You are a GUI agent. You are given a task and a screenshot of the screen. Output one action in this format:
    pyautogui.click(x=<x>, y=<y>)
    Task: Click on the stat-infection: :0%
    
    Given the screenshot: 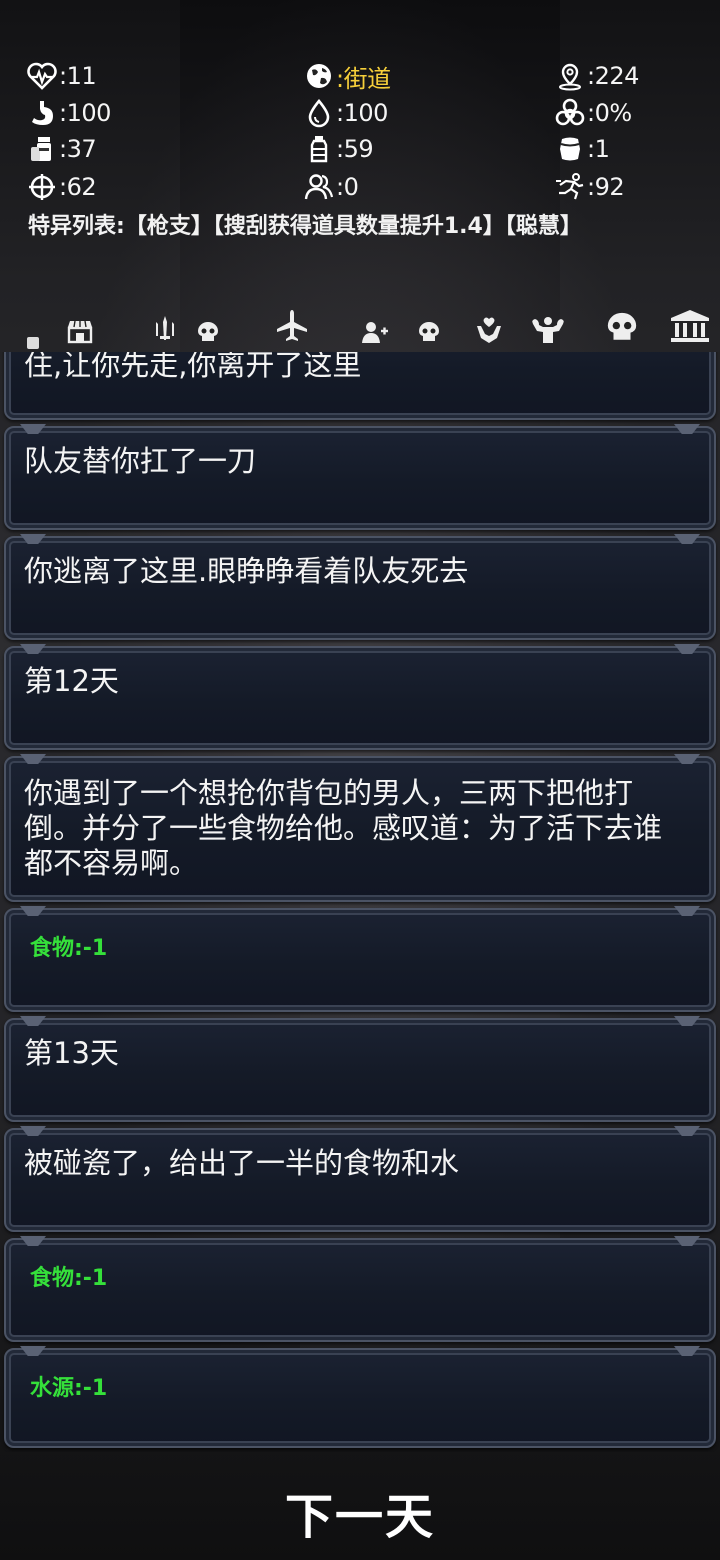 What is the action you would take?
    pyautogui.click(x=593, y=113)
    